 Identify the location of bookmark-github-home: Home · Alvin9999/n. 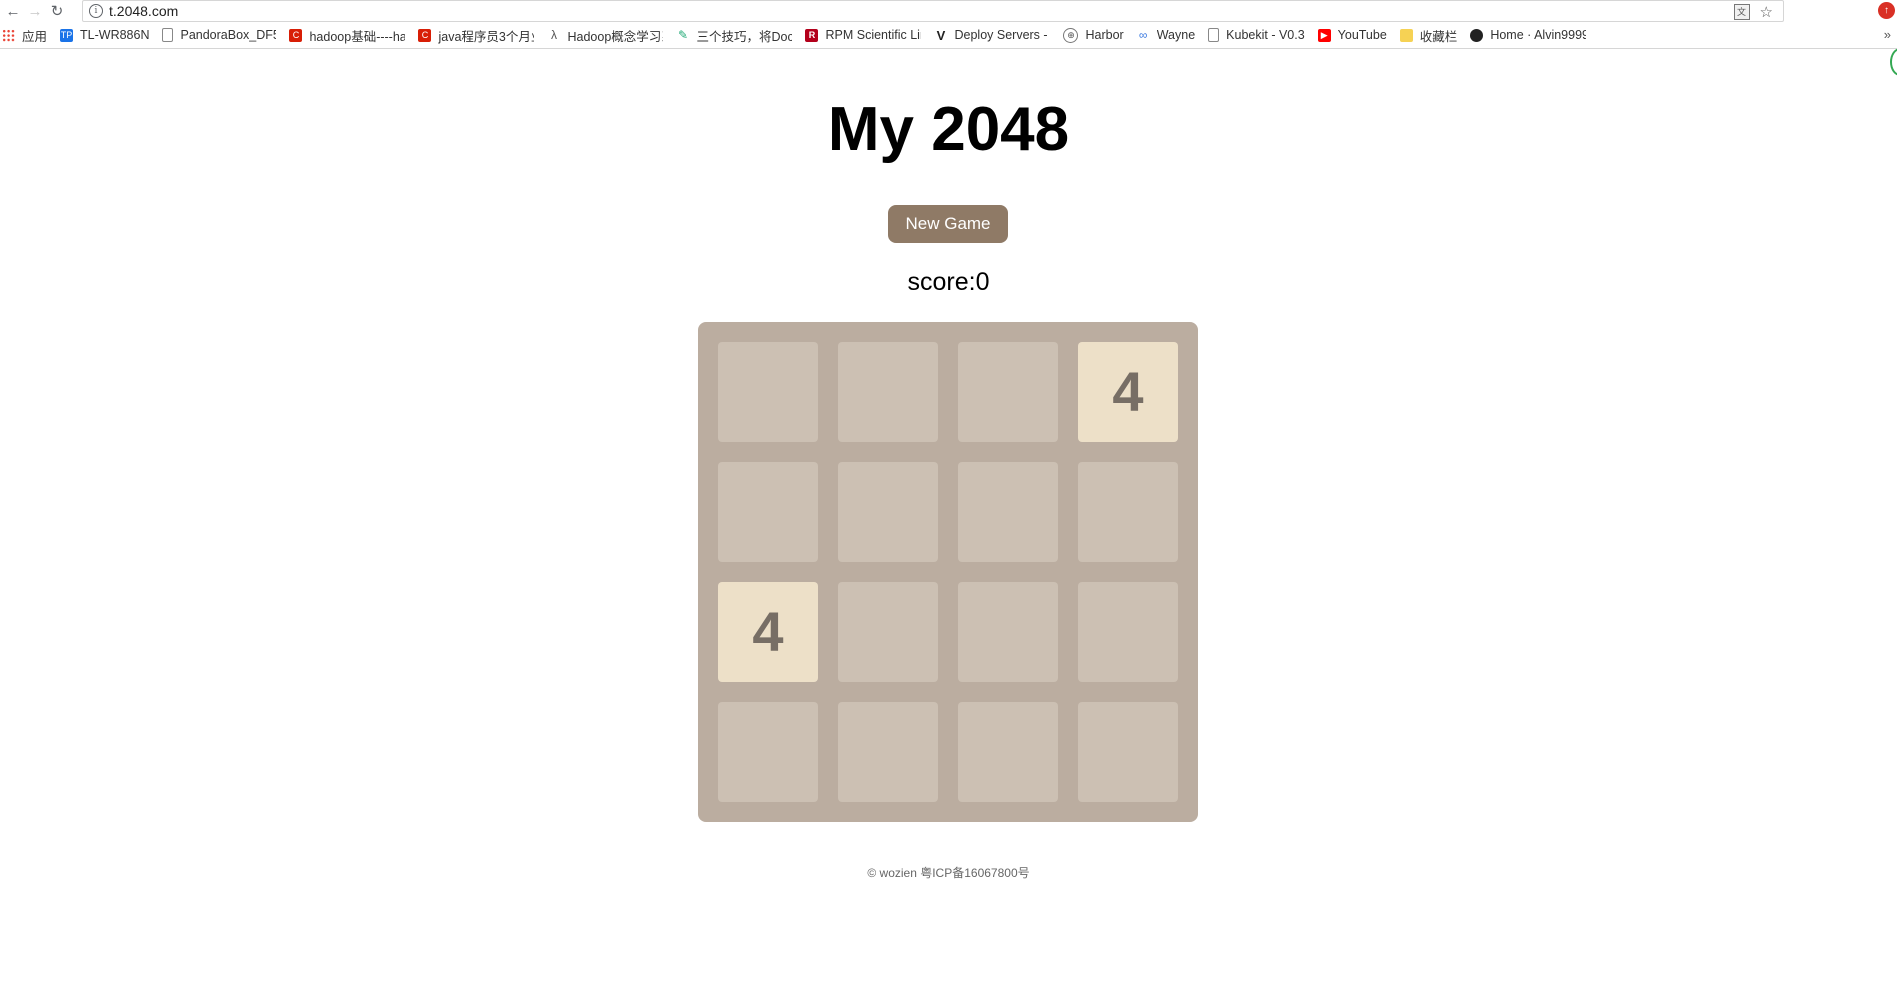
(1528, 35).